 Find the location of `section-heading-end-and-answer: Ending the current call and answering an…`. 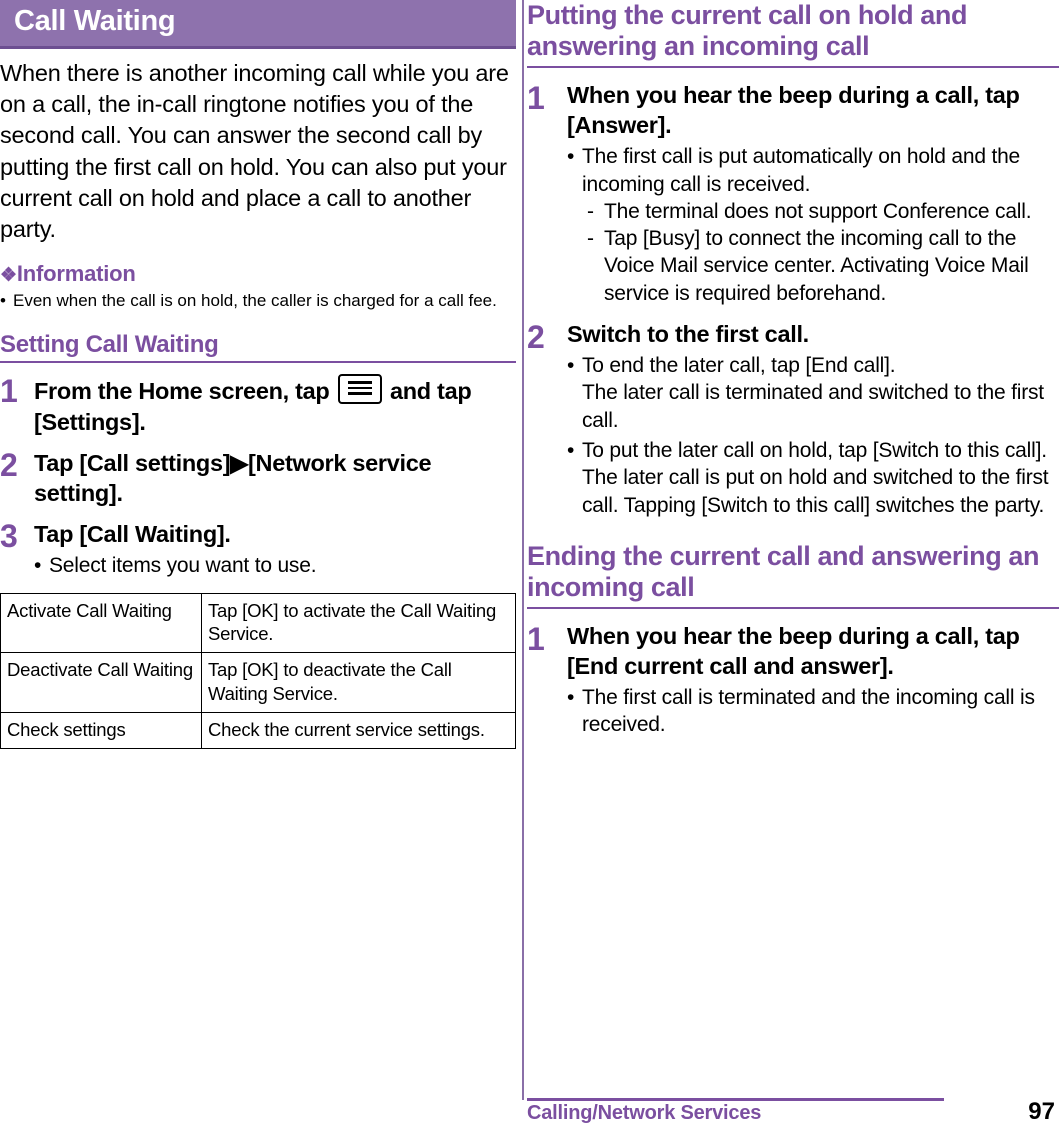

section-heading-end-and-answer: Ending the current call and answering an… is located at coordinates (793, 575).